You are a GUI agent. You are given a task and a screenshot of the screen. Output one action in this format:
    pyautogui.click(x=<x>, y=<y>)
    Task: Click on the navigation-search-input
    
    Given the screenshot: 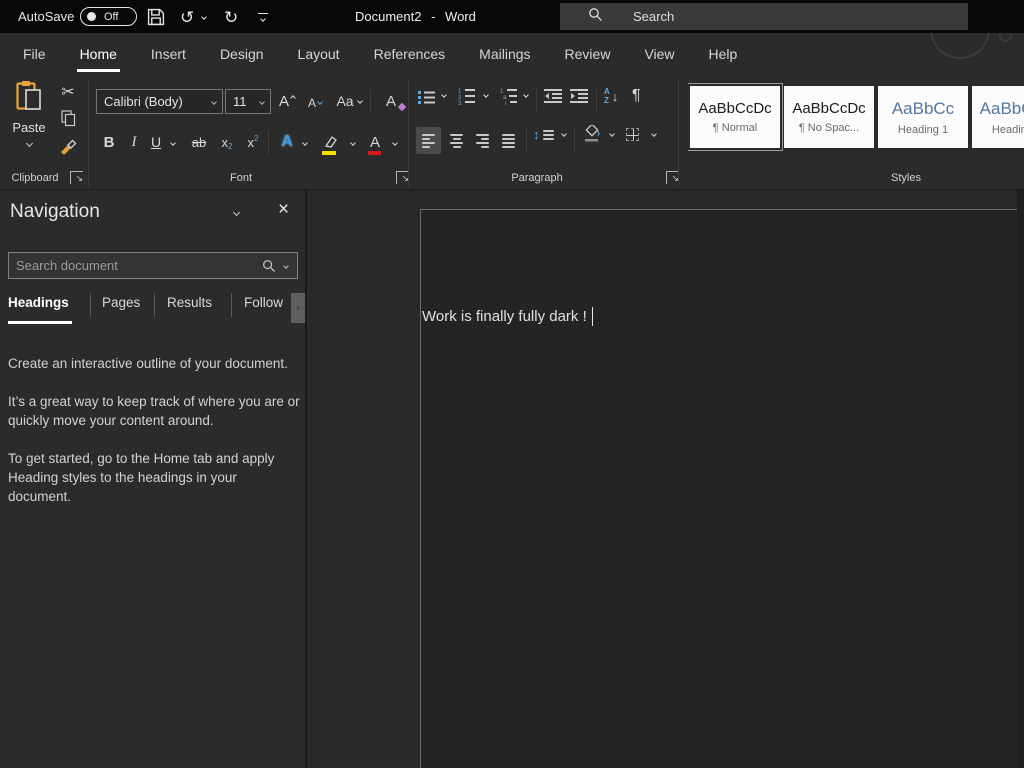 What is the action you would take?
    pyautogui.click(x=135, y=265)
    